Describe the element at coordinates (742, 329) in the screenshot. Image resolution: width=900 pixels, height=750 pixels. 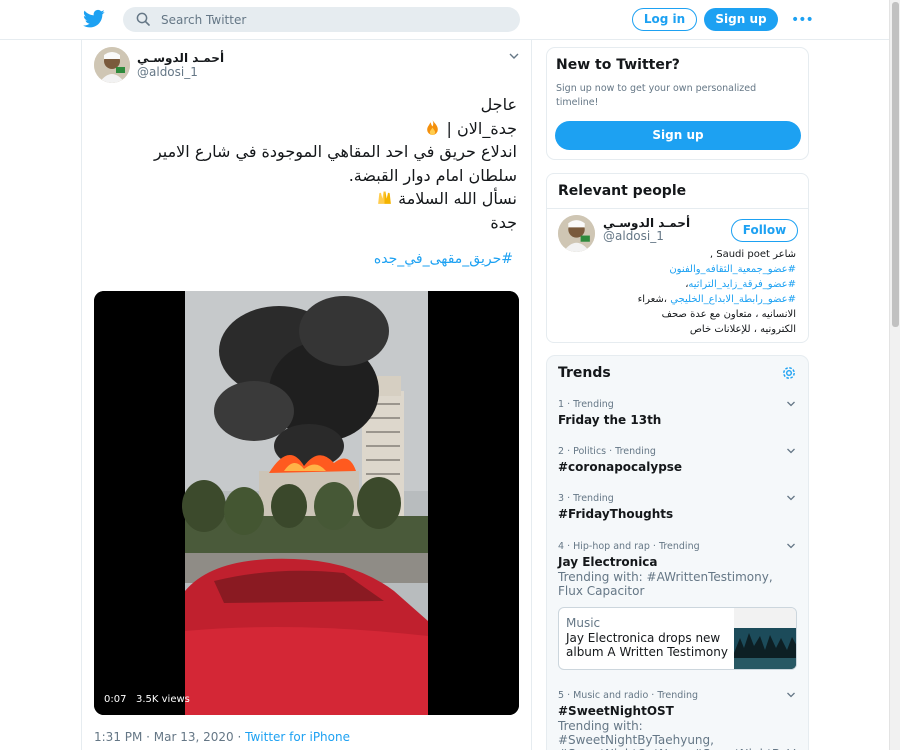
I see `bio-line: الكترونيه ، للإعلانات خاص` at that location.